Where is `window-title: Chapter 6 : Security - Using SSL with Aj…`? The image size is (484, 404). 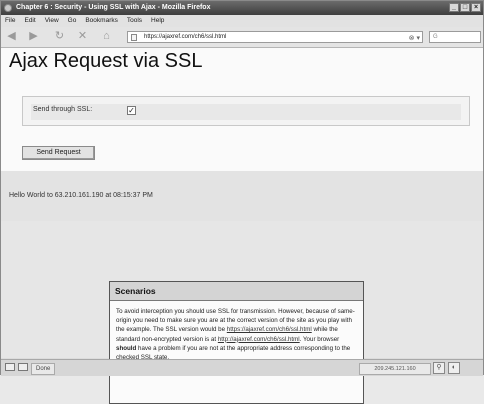 window-title: Chapter 6 : Security - Using SSL with Aj… is located at coordinates (113, 7).